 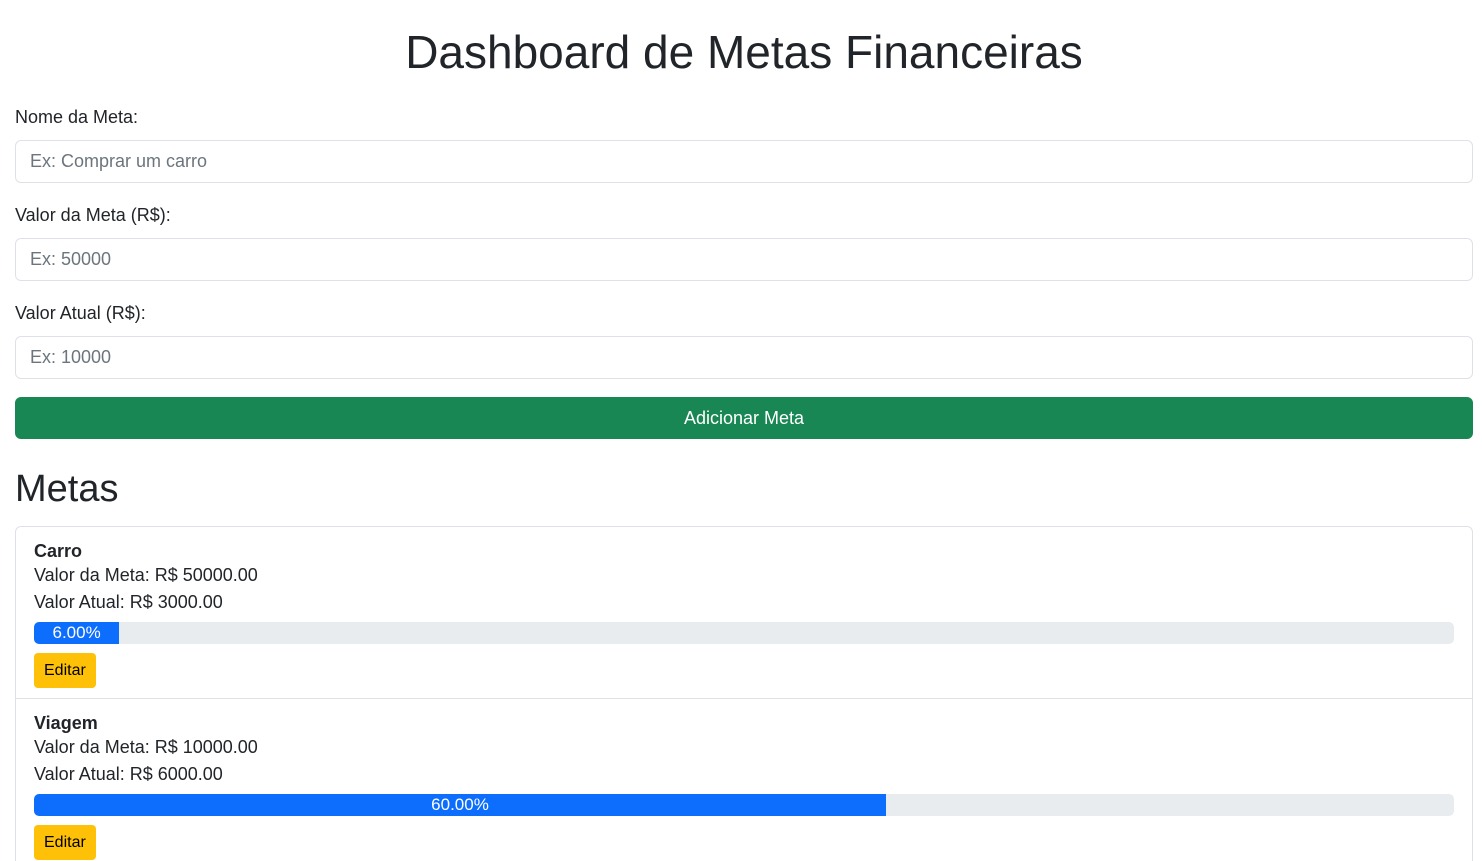 What do you see at coordinates (146, 747) in the screenshot?
I see `goal-target-value: Valor da Meta: R$ 10000.00` at bounding box center [146, 747].